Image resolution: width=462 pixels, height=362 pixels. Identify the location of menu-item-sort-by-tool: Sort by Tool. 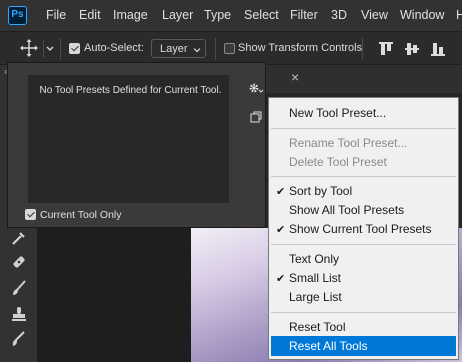
(320, 191).